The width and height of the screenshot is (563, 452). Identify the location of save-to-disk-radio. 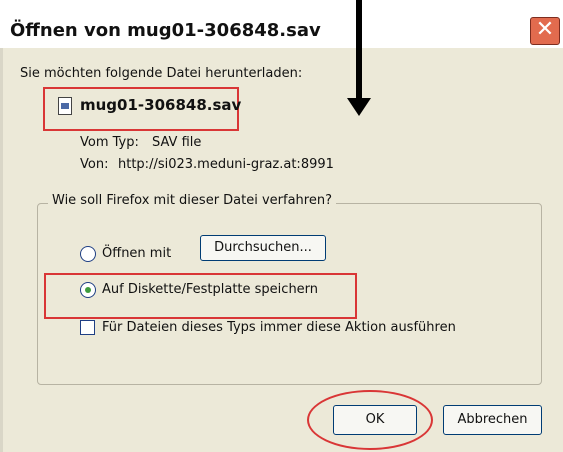
(88, 290).